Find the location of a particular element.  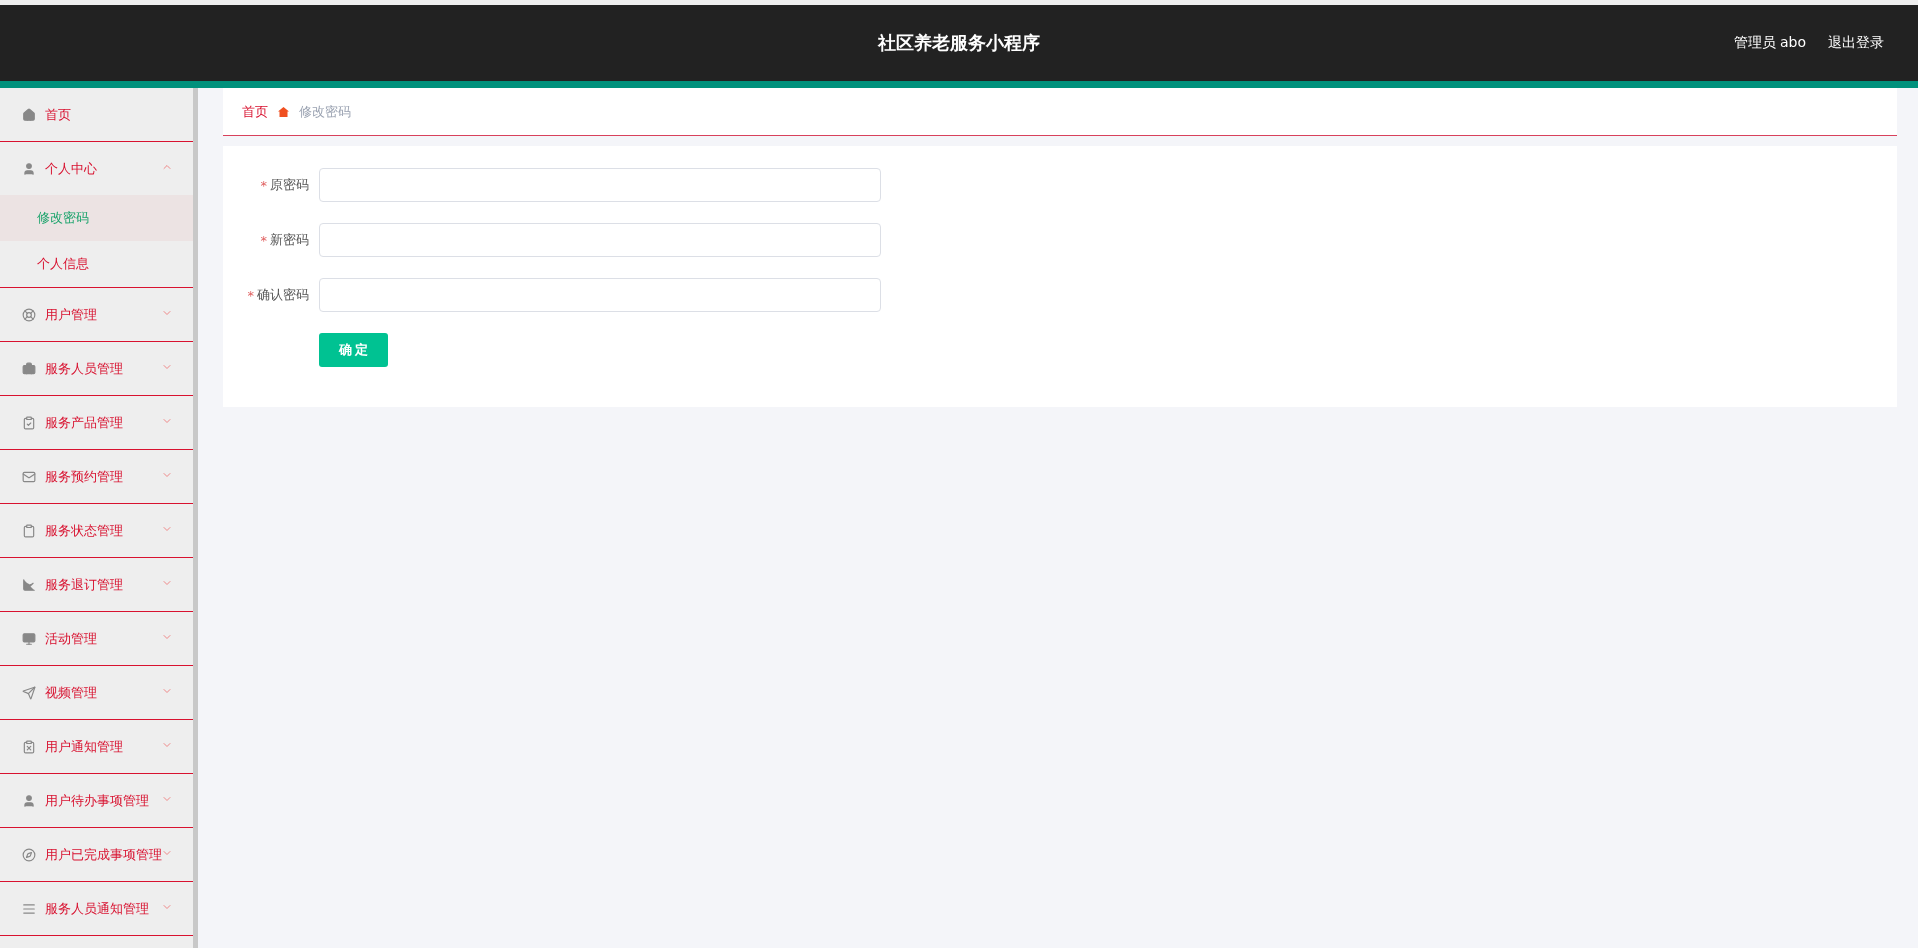

breadcrumb-current: 修改密码 is located at coordinates (325, 111).